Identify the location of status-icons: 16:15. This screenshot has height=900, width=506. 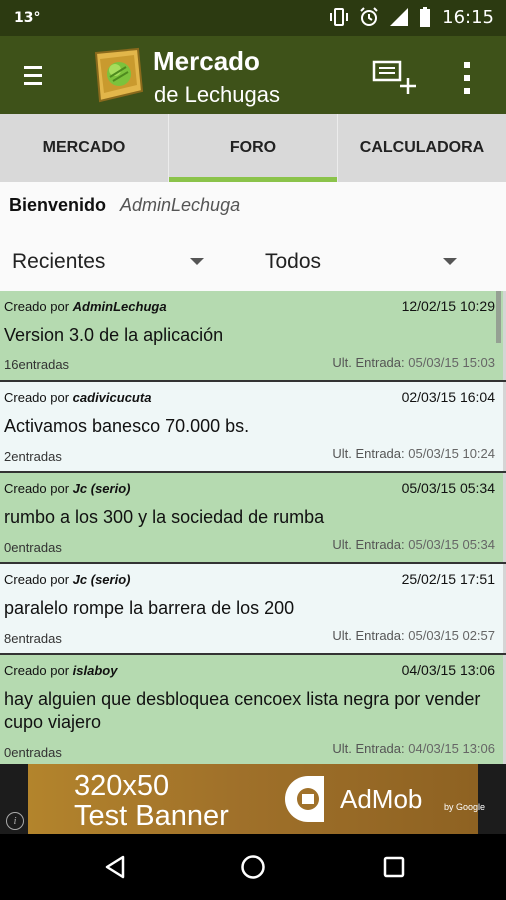
(411, 17).